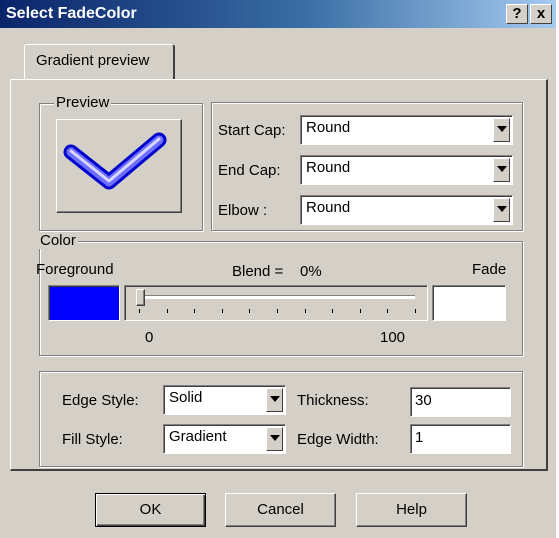 Image resolution: width=559 pixels, height=538 pixels. Describe the element at coordinates (501, 130) in the screenshot. I see `start-cap-dropdown-arrow-icon` at that location.